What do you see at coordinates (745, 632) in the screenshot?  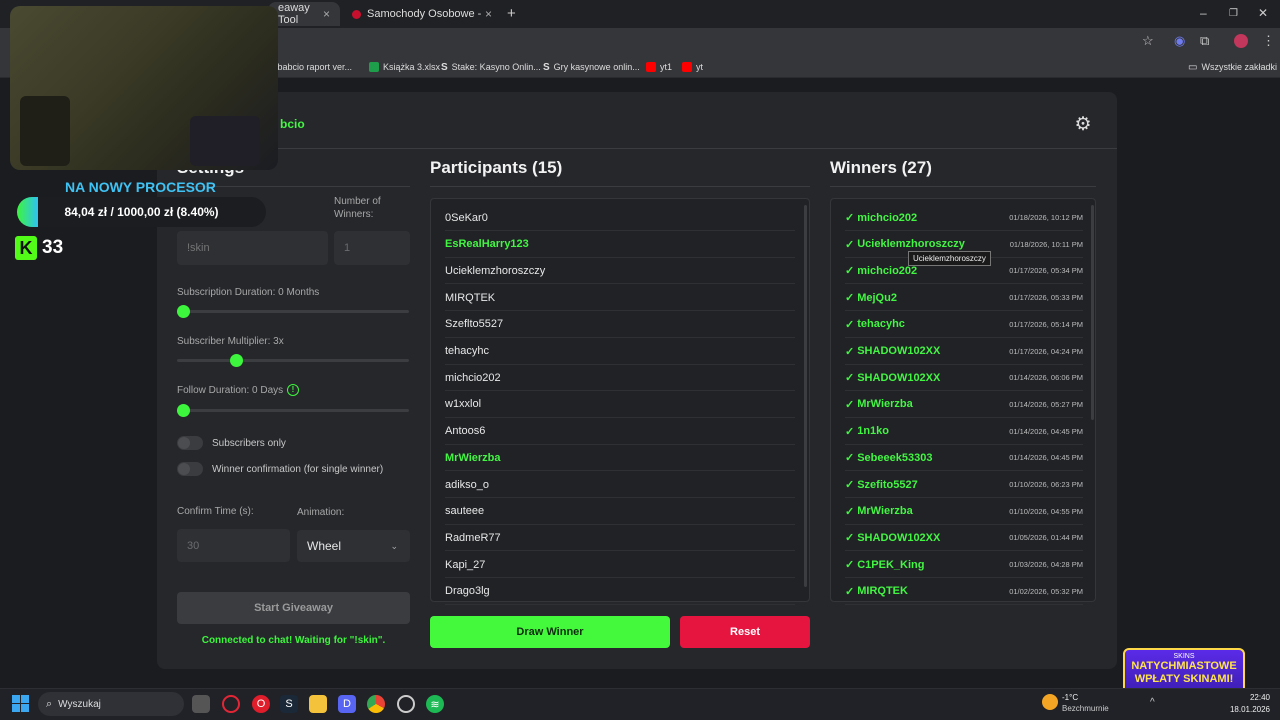 I see `reset-button: Reset` at bounding box center [745, 632].